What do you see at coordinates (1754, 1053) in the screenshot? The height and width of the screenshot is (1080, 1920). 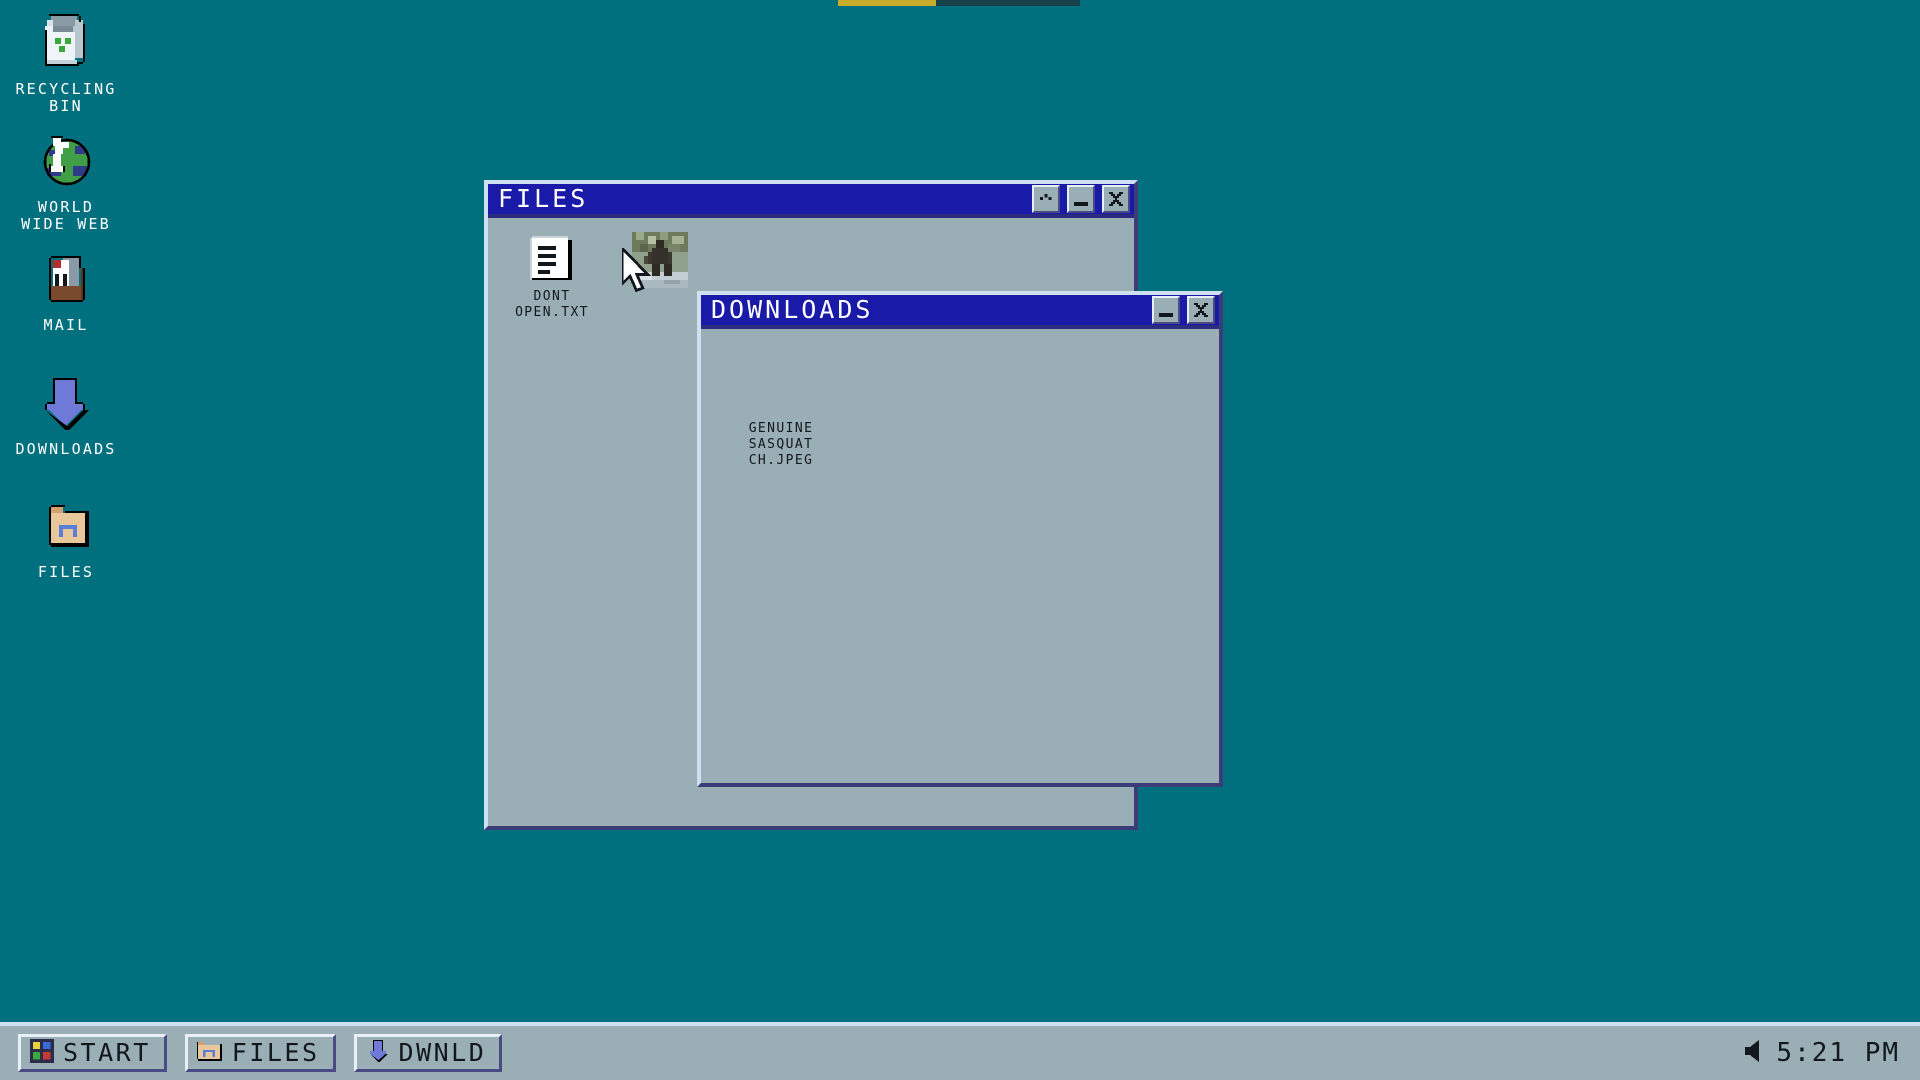 I see `speaker-icon` at bounding box center [1754, 1053].